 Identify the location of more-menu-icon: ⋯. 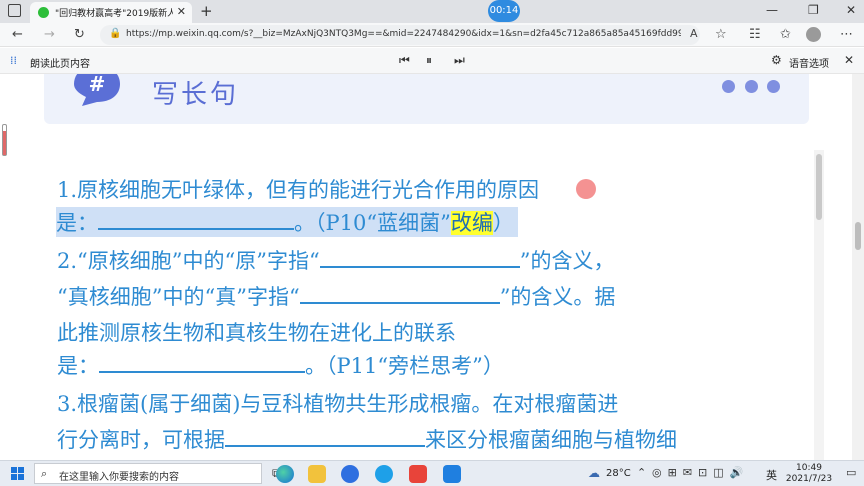
(846, 34).